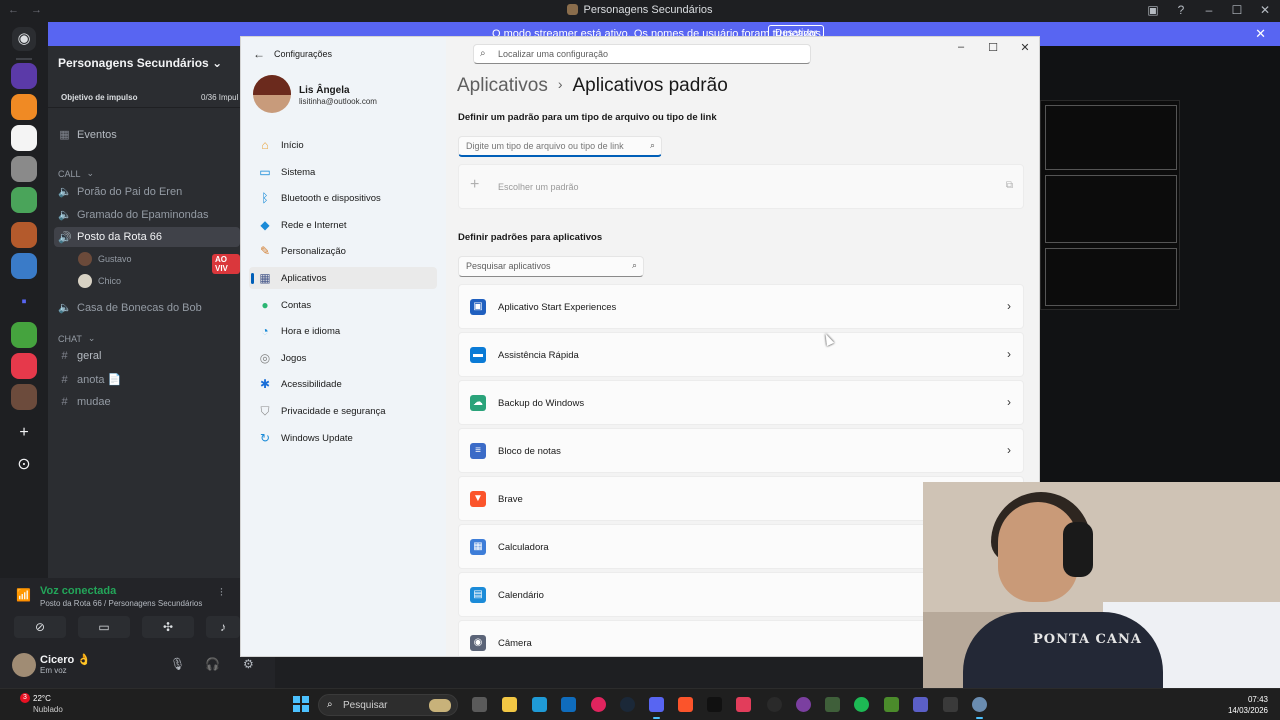  What do you see at coordinates (741, 402) in the screenshot?
I see `app-row: ☁ Backup do Windows ›` at bounding box center [741, 402].